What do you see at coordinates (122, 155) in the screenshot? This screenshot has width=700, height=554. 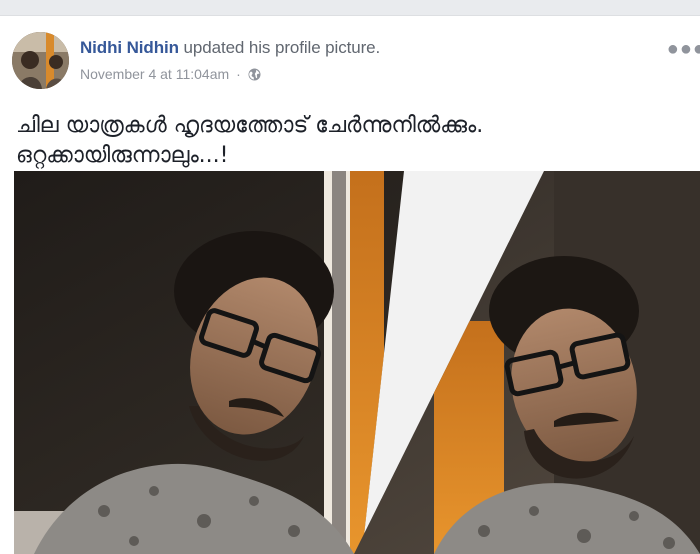 I see `post-text-line-2: ഒറ്റക്കായിരുന്നാലും...!` at bounding box center [122, 155].